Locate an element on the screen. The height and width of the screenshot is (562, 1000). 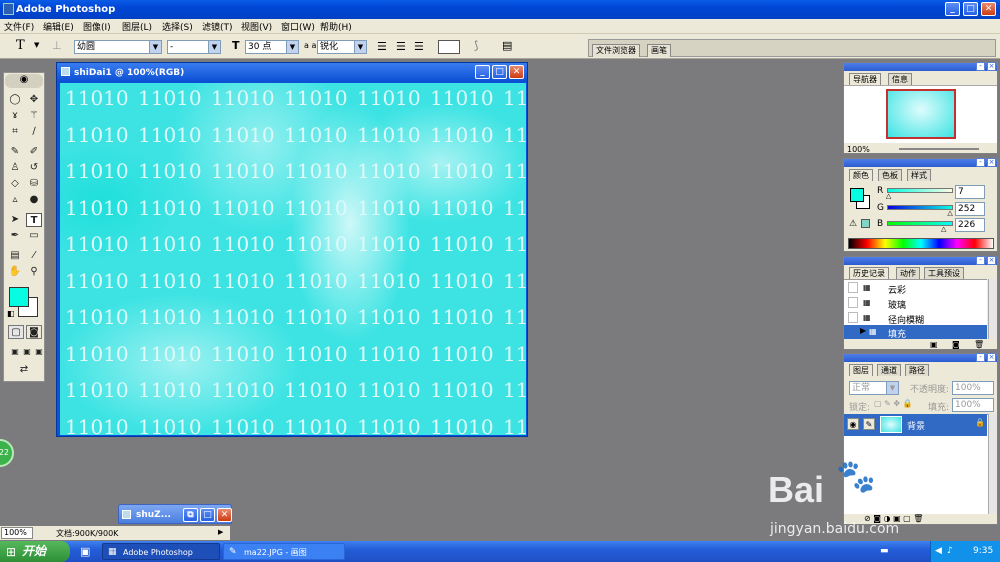
channel-g-slider is located at coordinates (920, 207).